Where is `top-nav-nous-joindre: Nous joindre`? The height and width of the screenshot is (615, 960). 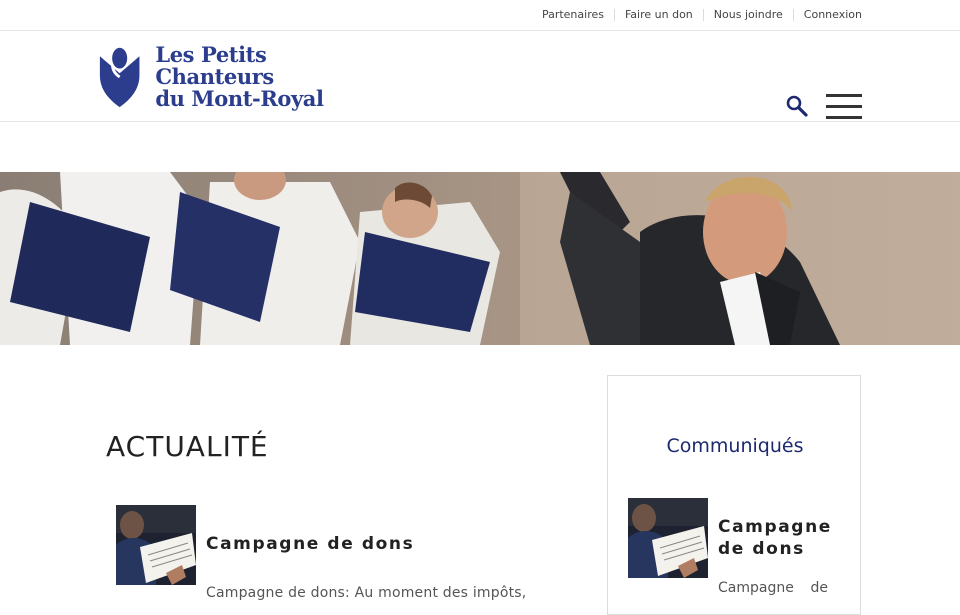
top-nav-nous-joindre: Nous joindre is located at coordinates (747, 15).